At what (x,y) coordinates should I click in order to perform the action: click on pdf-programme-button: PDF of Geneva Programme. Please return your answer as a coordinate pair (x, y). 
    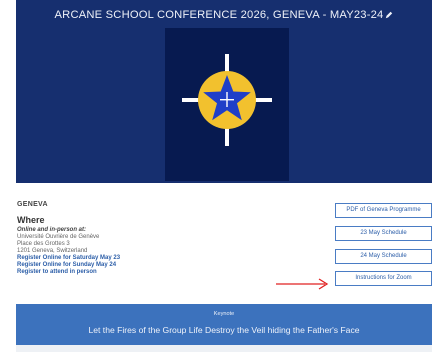
    Looking at the image, I should click on (383, 210).